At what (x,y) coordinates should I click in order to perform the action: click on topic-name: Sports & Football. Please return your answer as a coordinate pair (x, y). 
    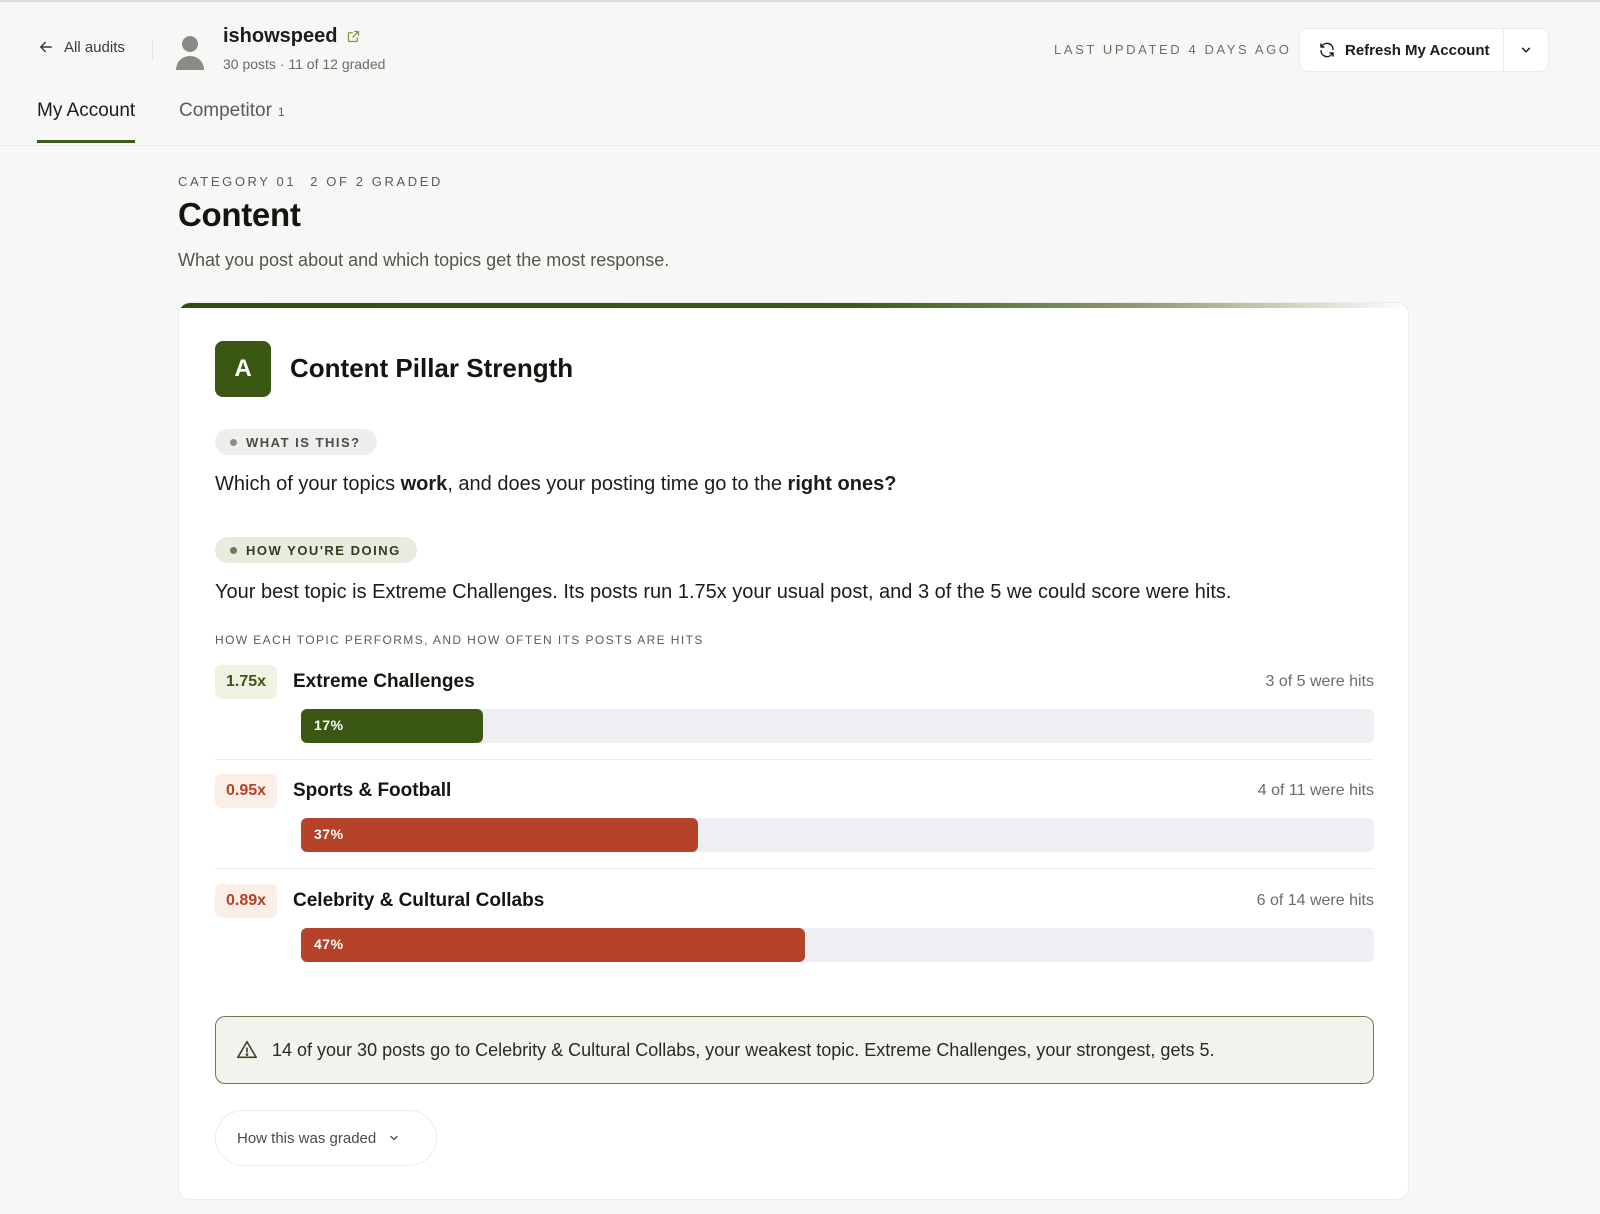
    Looking at the image, I should click on (372, 790).